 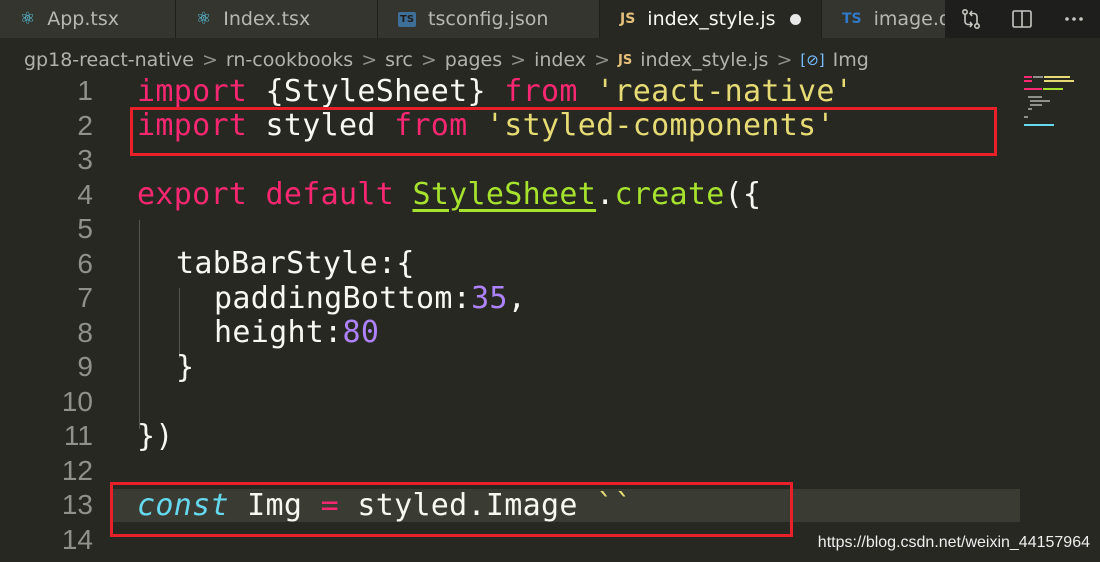 I want to click on tab-label: App.tsx, so click(x=83, y=19).